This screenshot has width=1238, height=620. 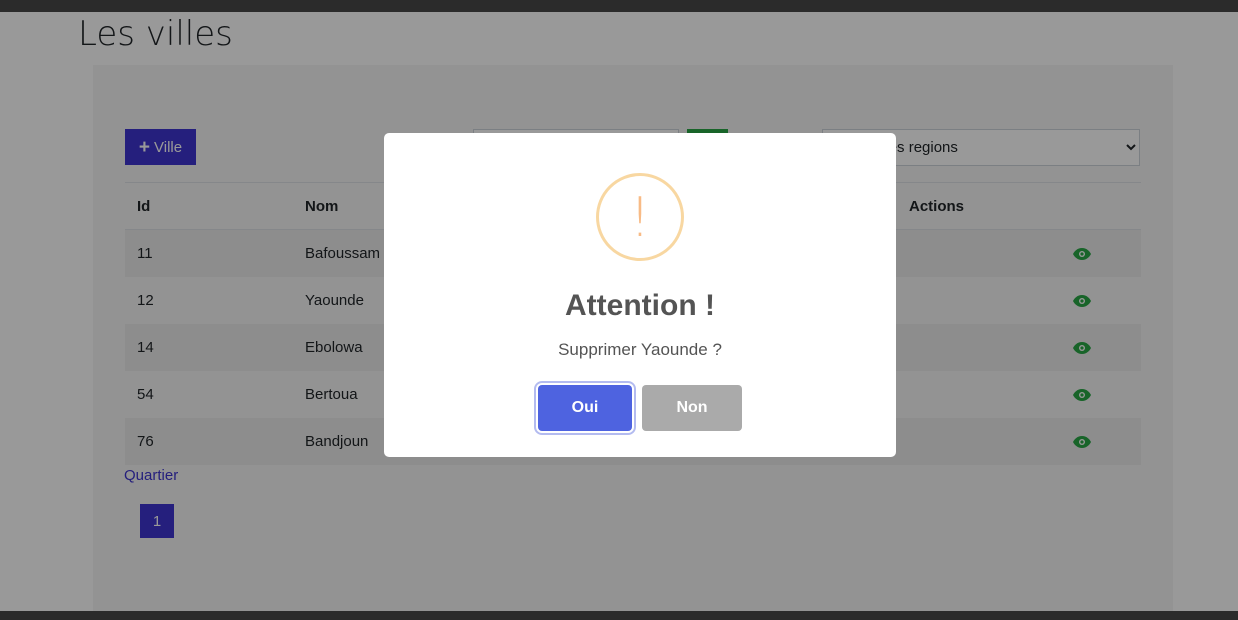 I want to click on dialog-title: Attention !, so click(x=640, y=305).